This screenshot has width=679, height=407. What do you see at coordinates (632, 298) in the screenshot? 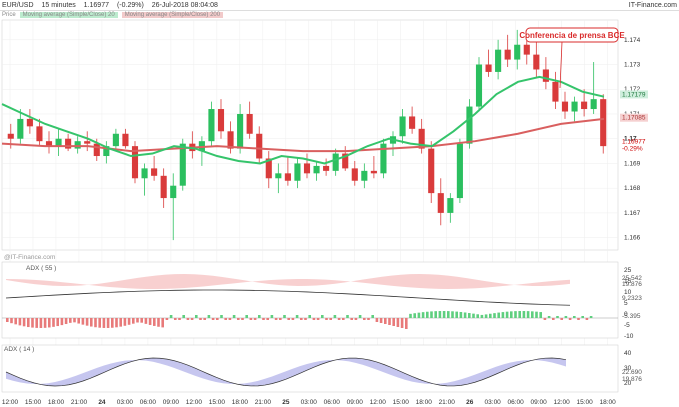
I see `adx-value-label: 9.2323` at bounding box center [632, 298].